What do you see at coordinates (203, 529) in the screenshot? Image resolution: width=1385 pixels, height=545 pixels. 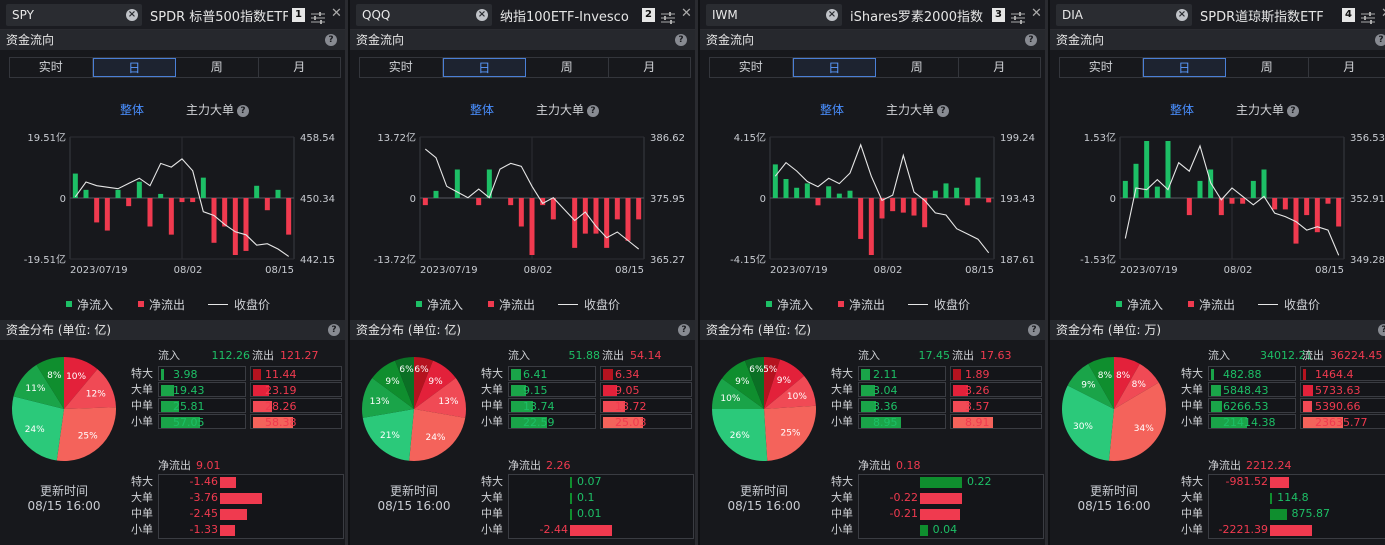 I see `net-row-value: -1.33` at bounding box center [203, 529].